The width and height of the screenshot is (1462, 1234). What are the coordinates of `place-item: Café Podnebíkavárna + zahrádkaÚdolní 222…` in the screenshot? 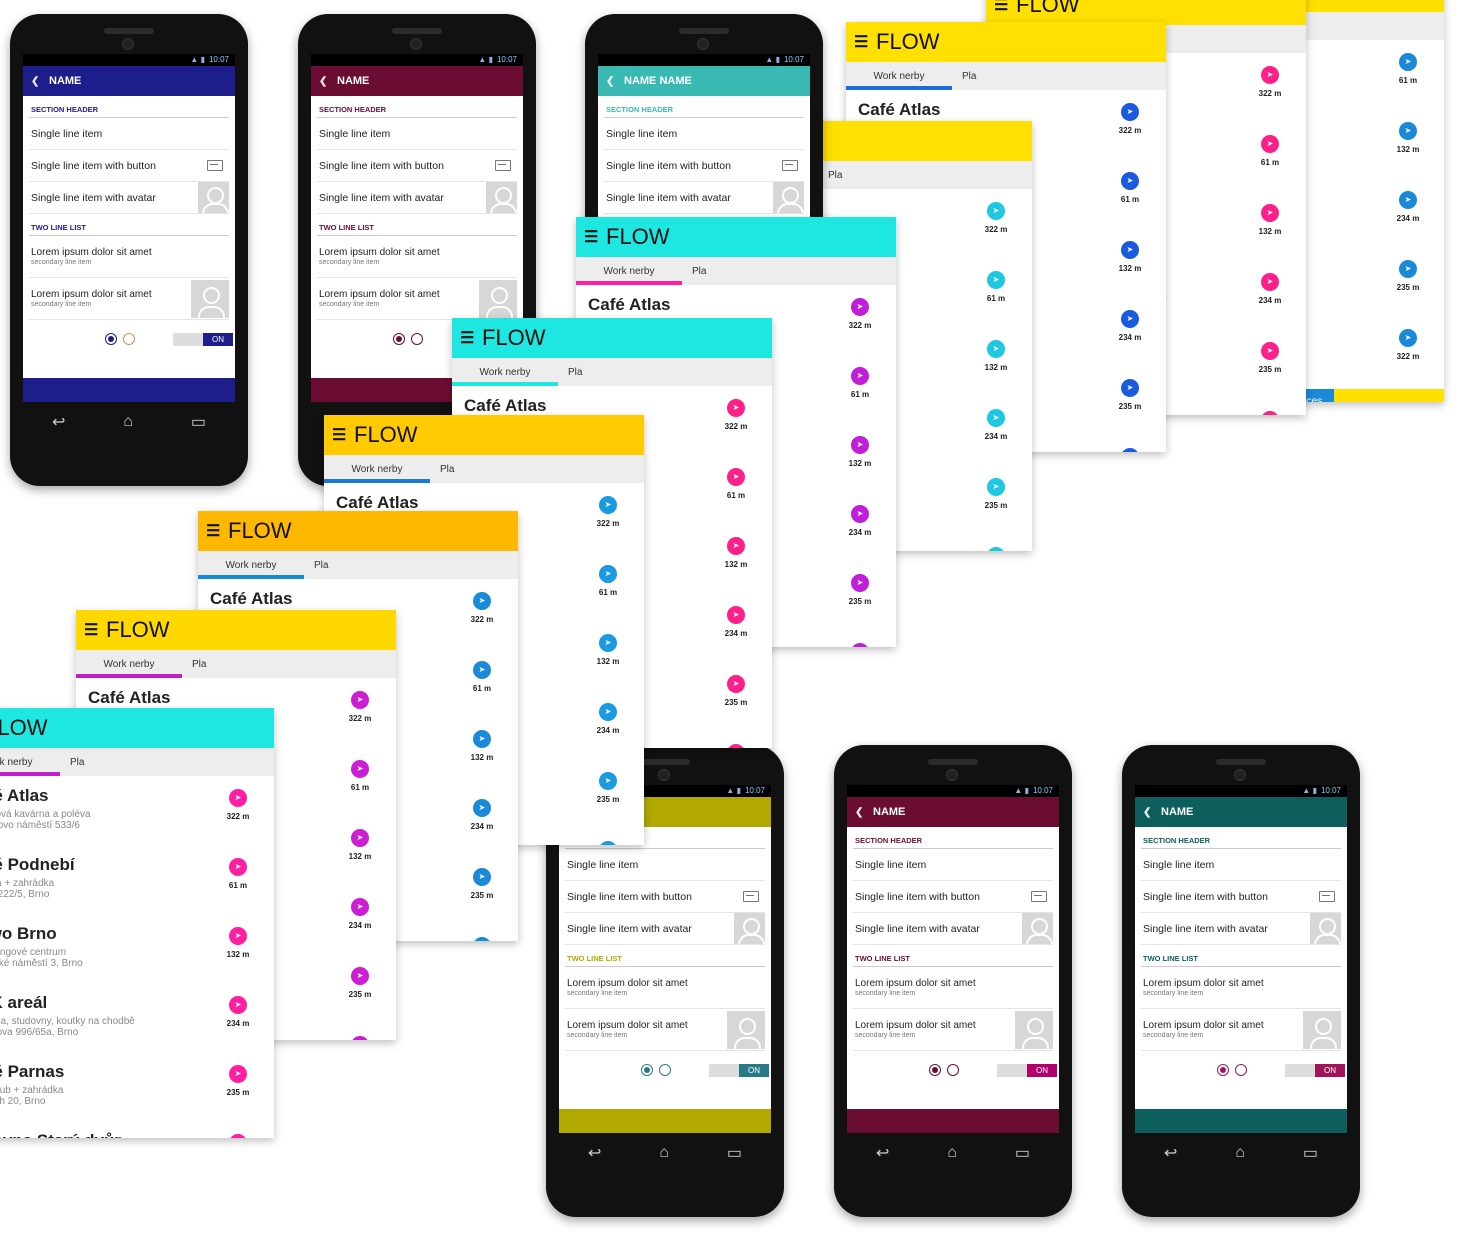 It's located at (137, 879).